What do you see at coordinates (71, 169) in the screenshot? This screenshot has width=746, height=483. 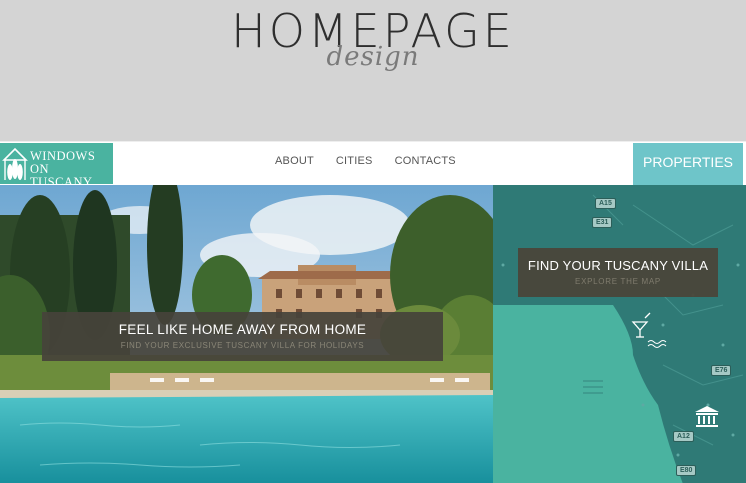 I see `logo-text: WINDOWS ON TUSCANY` at bounding box center [71, 169].